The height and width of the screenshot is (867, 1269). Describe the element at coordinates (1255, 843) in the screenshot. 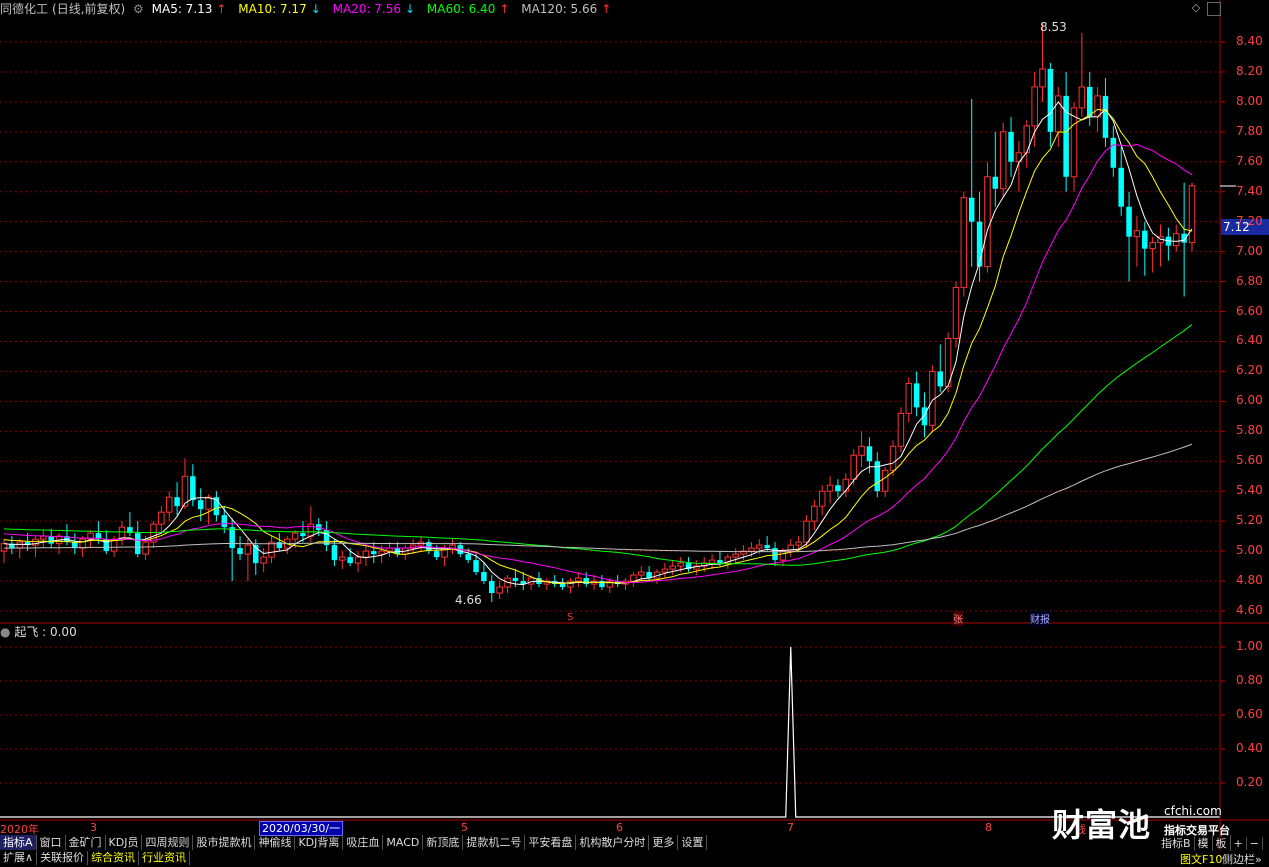

I see `right-tab-4: −` at that location.